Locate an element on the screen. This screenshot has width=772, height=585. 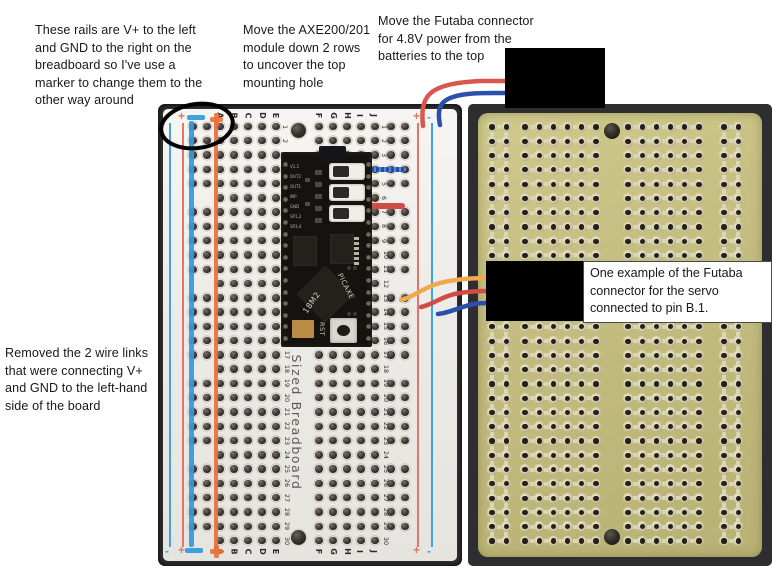
perfboard-pad-bus-right-30-1-hole is located at coordinates (628, 541).